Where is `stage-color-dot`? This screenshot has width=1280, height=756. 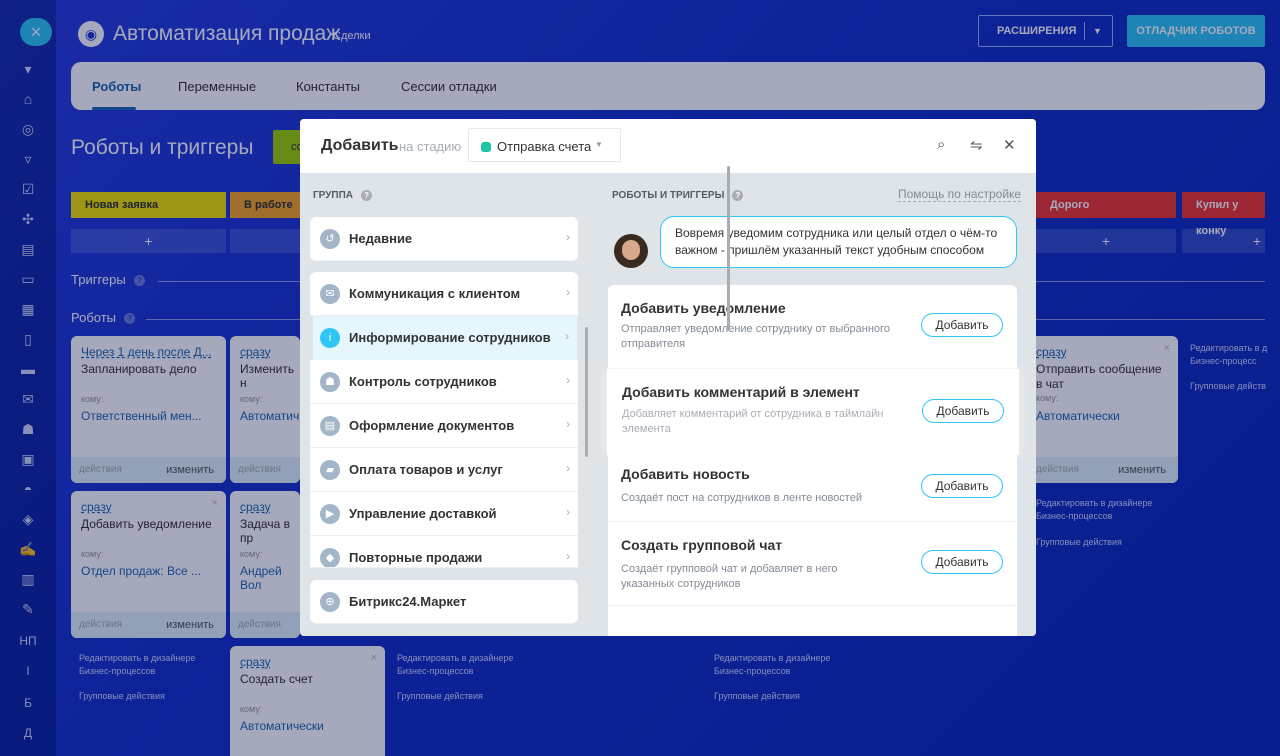 stage-color-dot is located at coordinates (486, 147).